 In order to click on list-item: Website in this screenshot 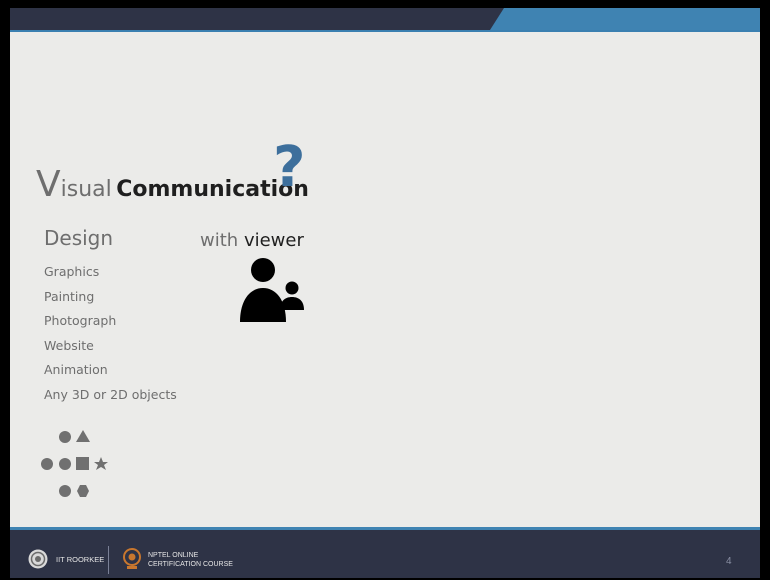, I will do `click(69, 345)`.